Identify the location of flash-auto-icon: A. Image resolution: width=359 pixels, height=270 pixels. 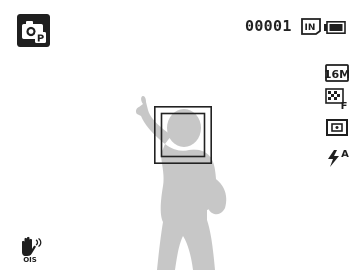
(338, 157).